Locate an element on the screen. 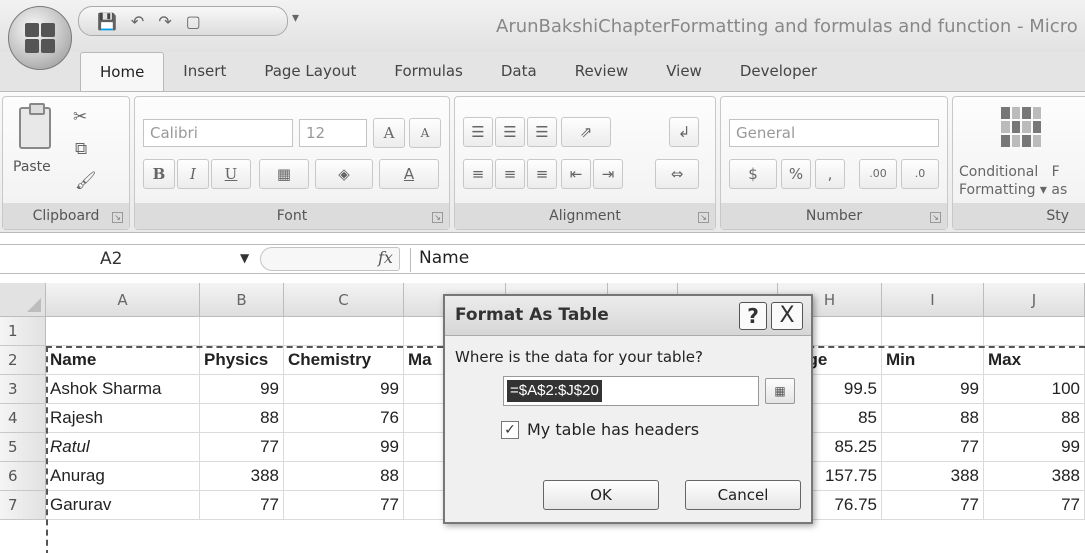 The height and width of the screenshot is (553, 1085). cell-a2: Name is located at coordinates (123, 360).